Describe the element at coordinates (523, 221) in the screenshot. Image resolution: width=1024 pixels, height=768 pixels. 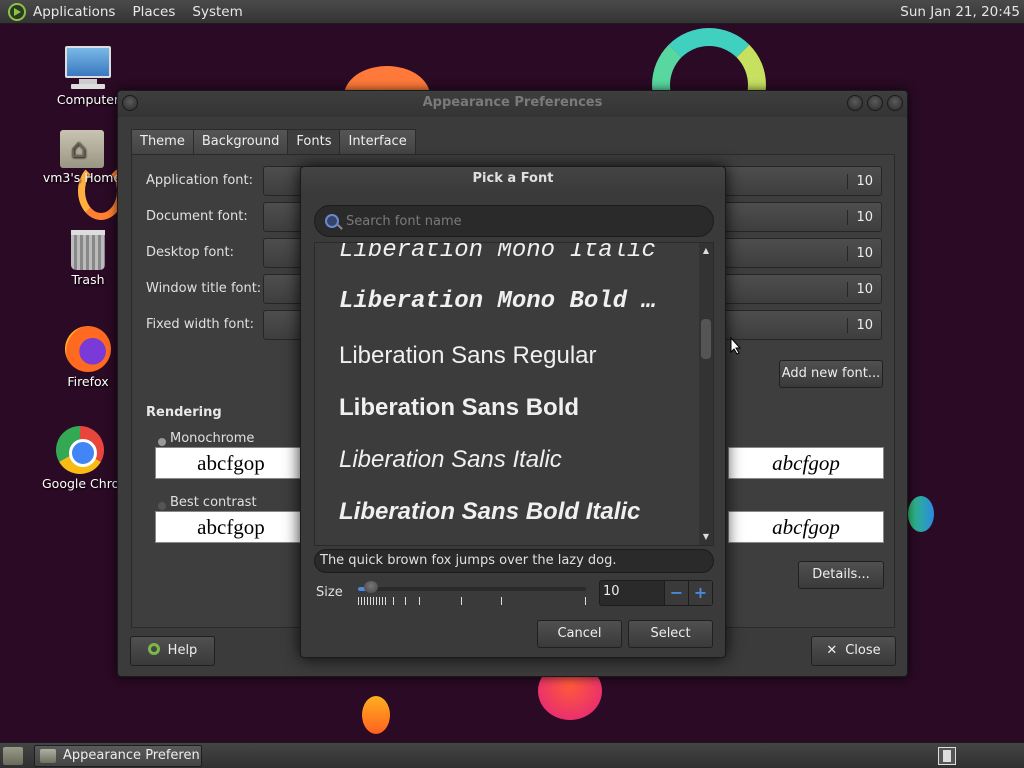
I see `font-search-input` at that location.